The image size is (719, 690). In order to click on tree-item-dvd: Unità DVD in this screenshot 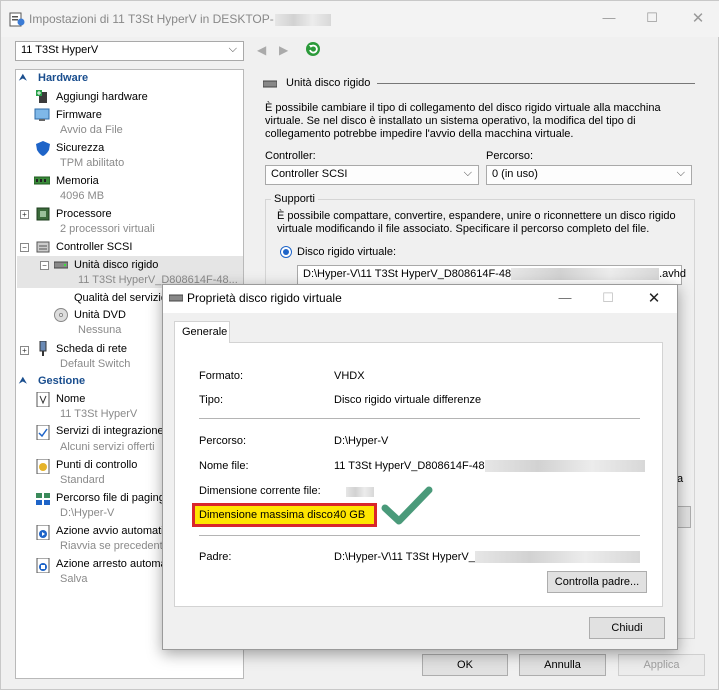, I will do `click(100, 315)`.